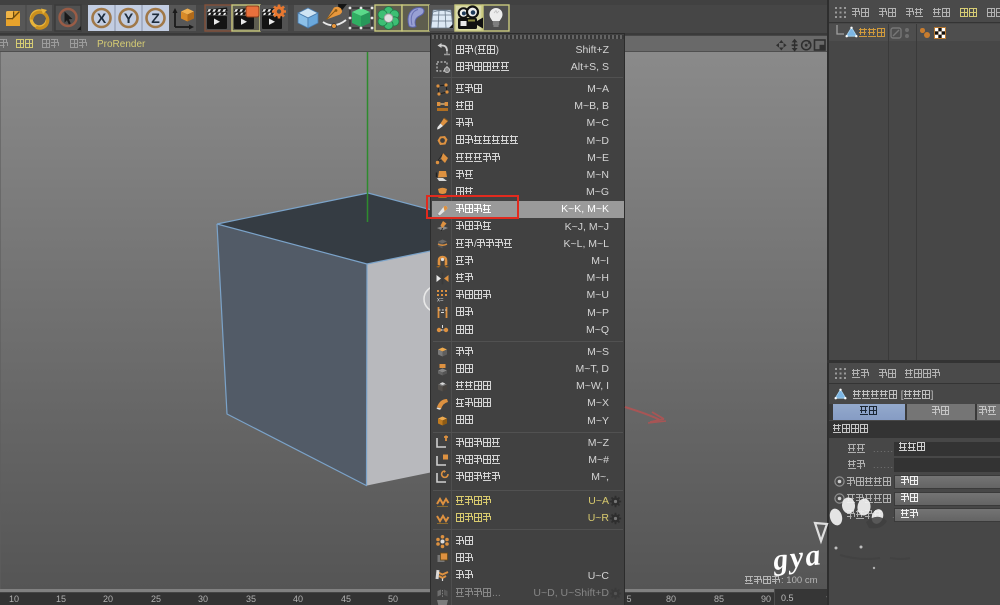  I want to click on svg-text: X, so click(102, 18).